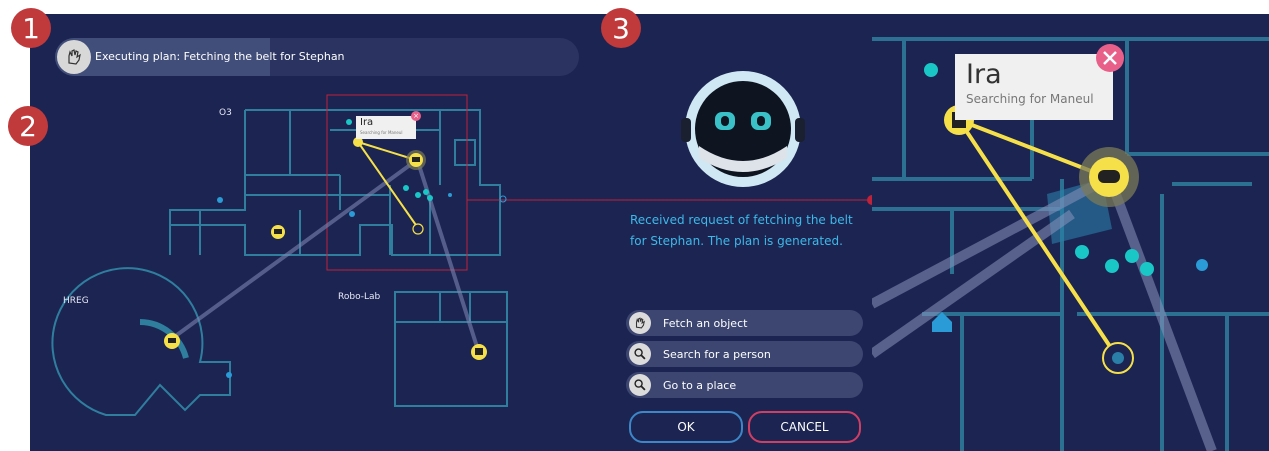  What do you see at coordinates (1118, 358) in the screenshot?
I see `target-location-center` at bounding box center [1118, 358].